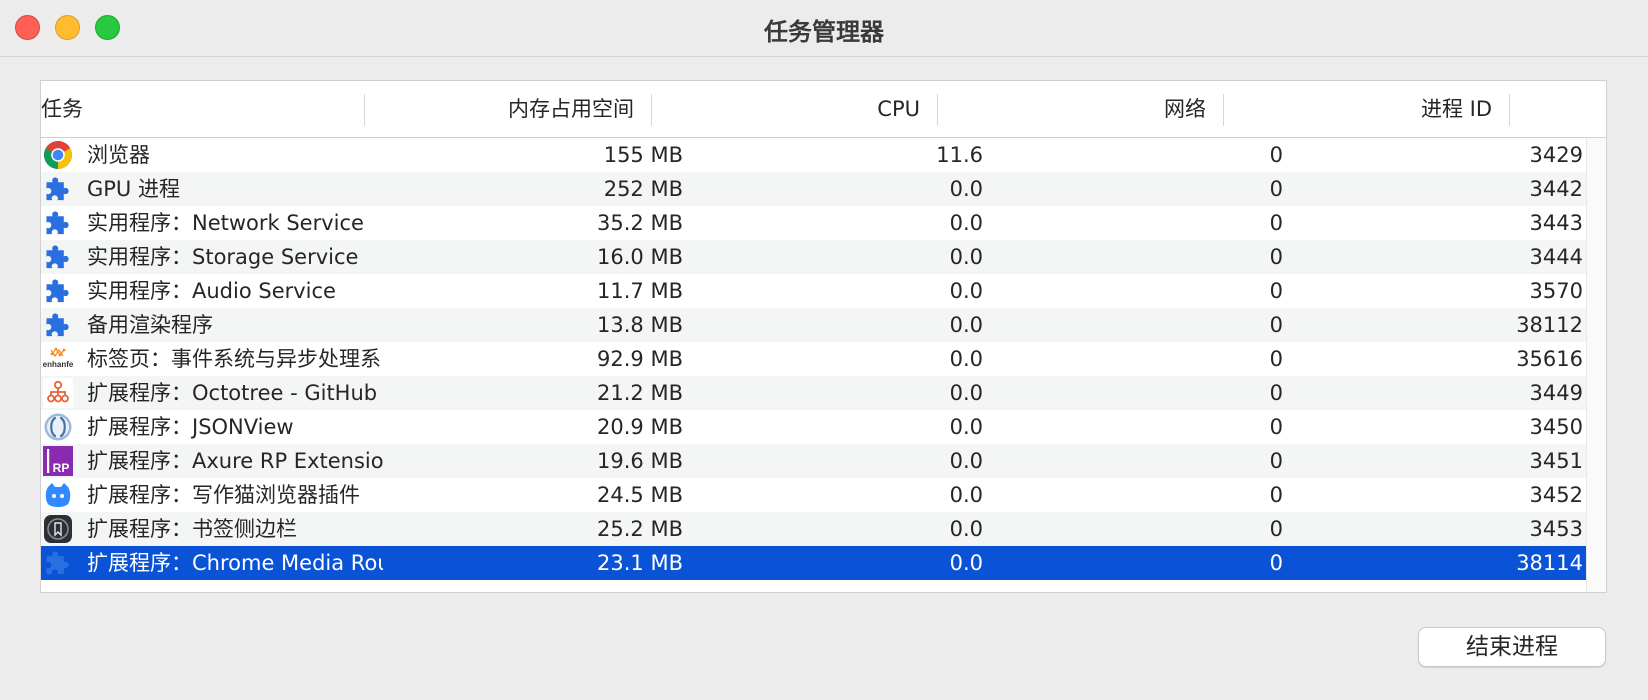  Describe the element at coordinates (813, 291) in the screenshot. I see `table-row: 实用程序：Audio Service 11.7 MB 0.0 0 3570` at that location.